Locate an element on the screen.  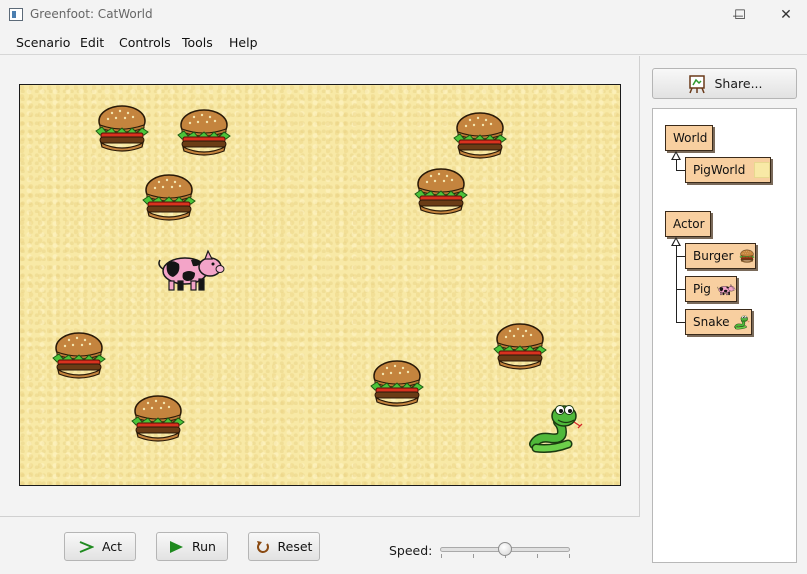
speed-slider-thumb is located at coordinates (505, 549).